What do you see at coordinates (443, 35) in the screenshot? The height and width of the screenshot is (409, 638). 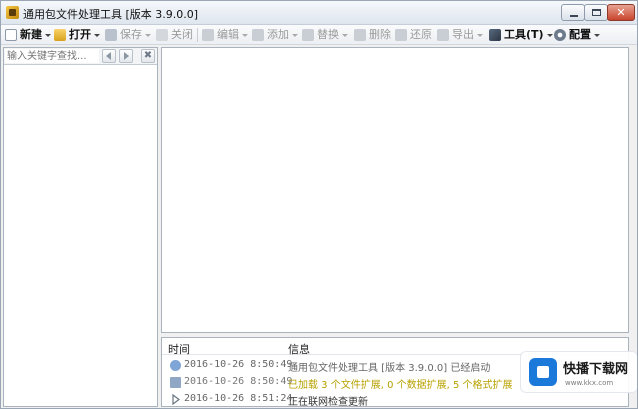 I see `export-icon` at bounding box center [443, 35].